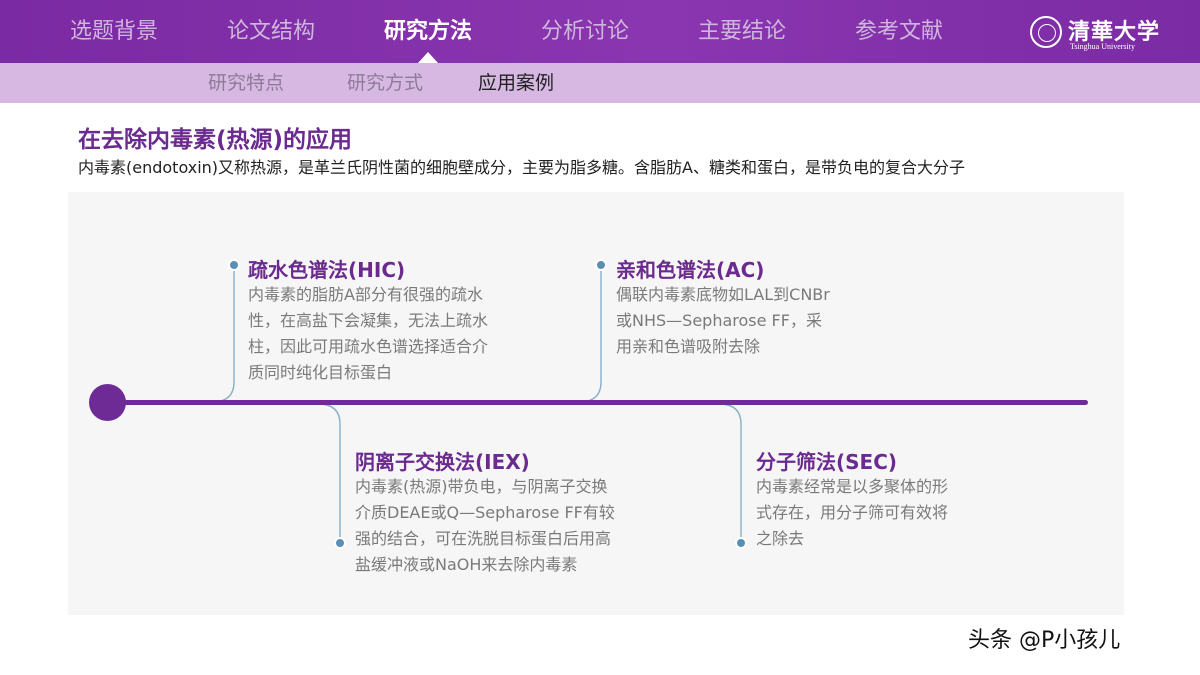  Describe the element at coordinates (340, 543) in the screenshot. I see `node-dot-iex` at that location.